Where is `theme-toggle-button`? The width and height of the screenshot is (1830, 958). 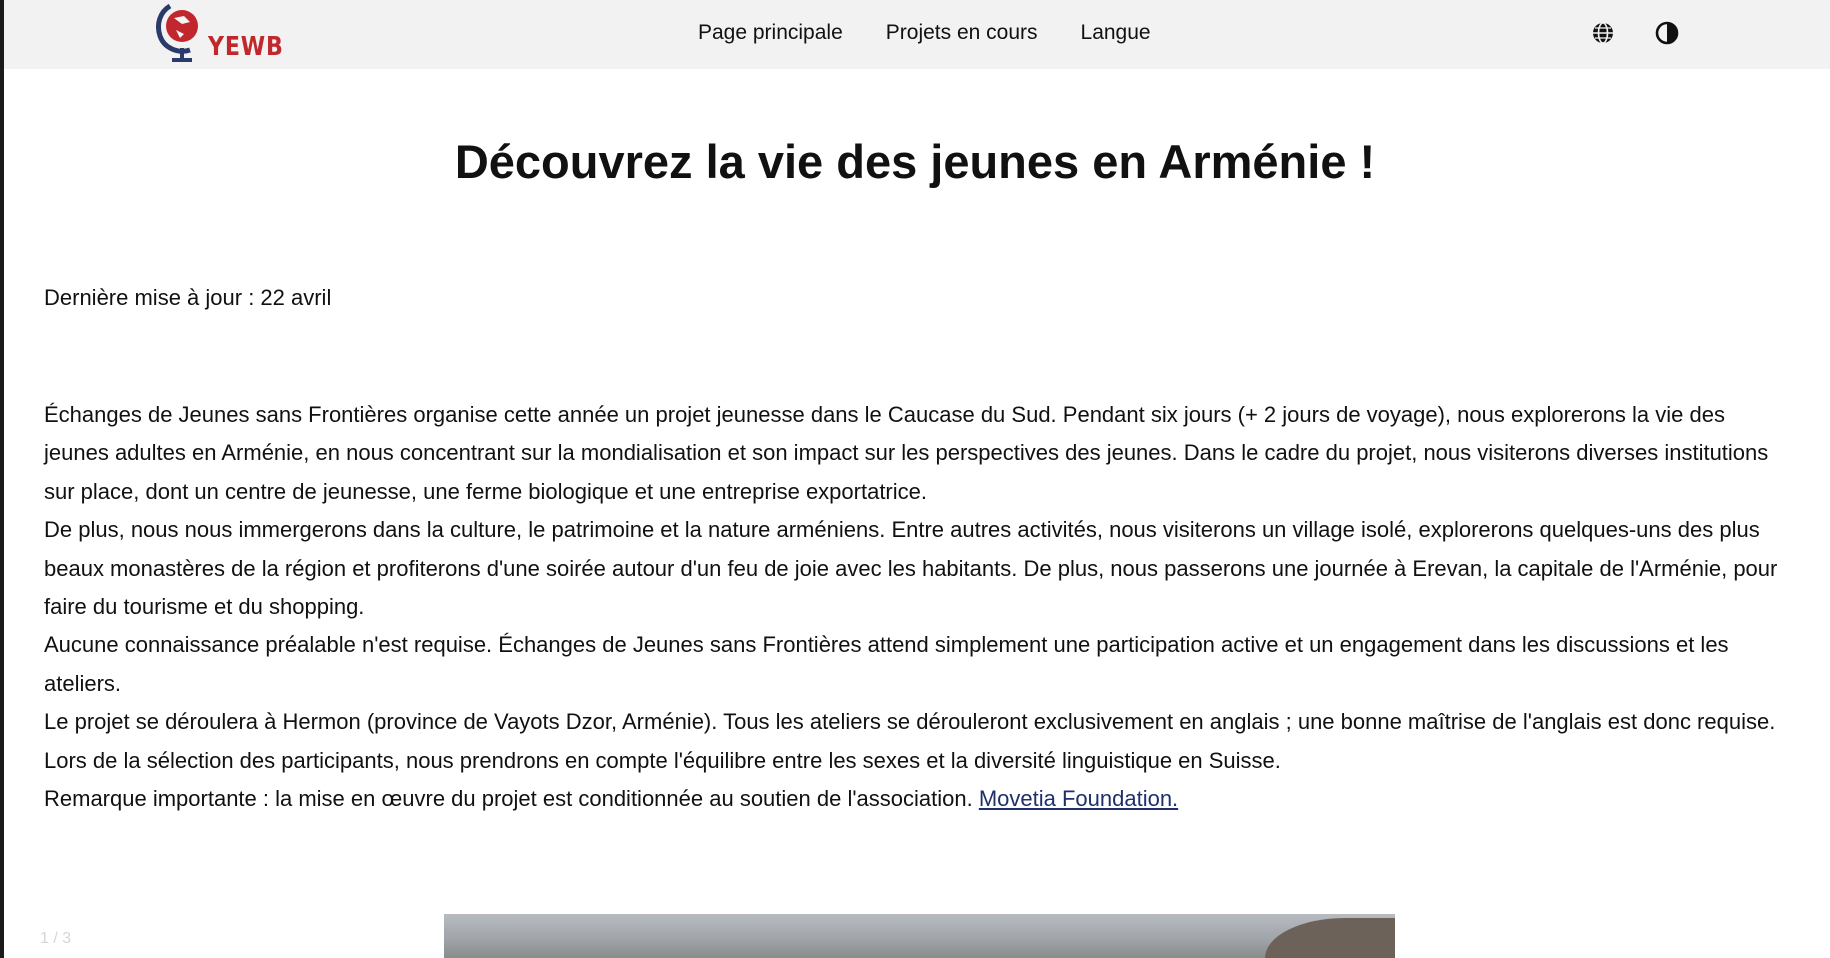
theme-toggle-button is located at coordinates (1667, 33).